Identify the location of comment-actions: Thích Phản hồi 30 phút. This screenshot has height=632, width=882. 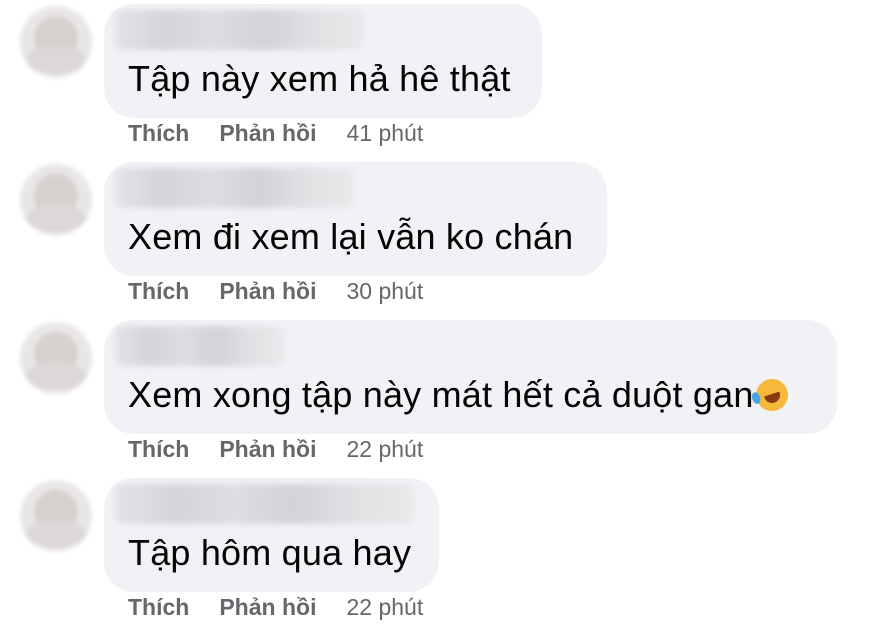
(275, 291).